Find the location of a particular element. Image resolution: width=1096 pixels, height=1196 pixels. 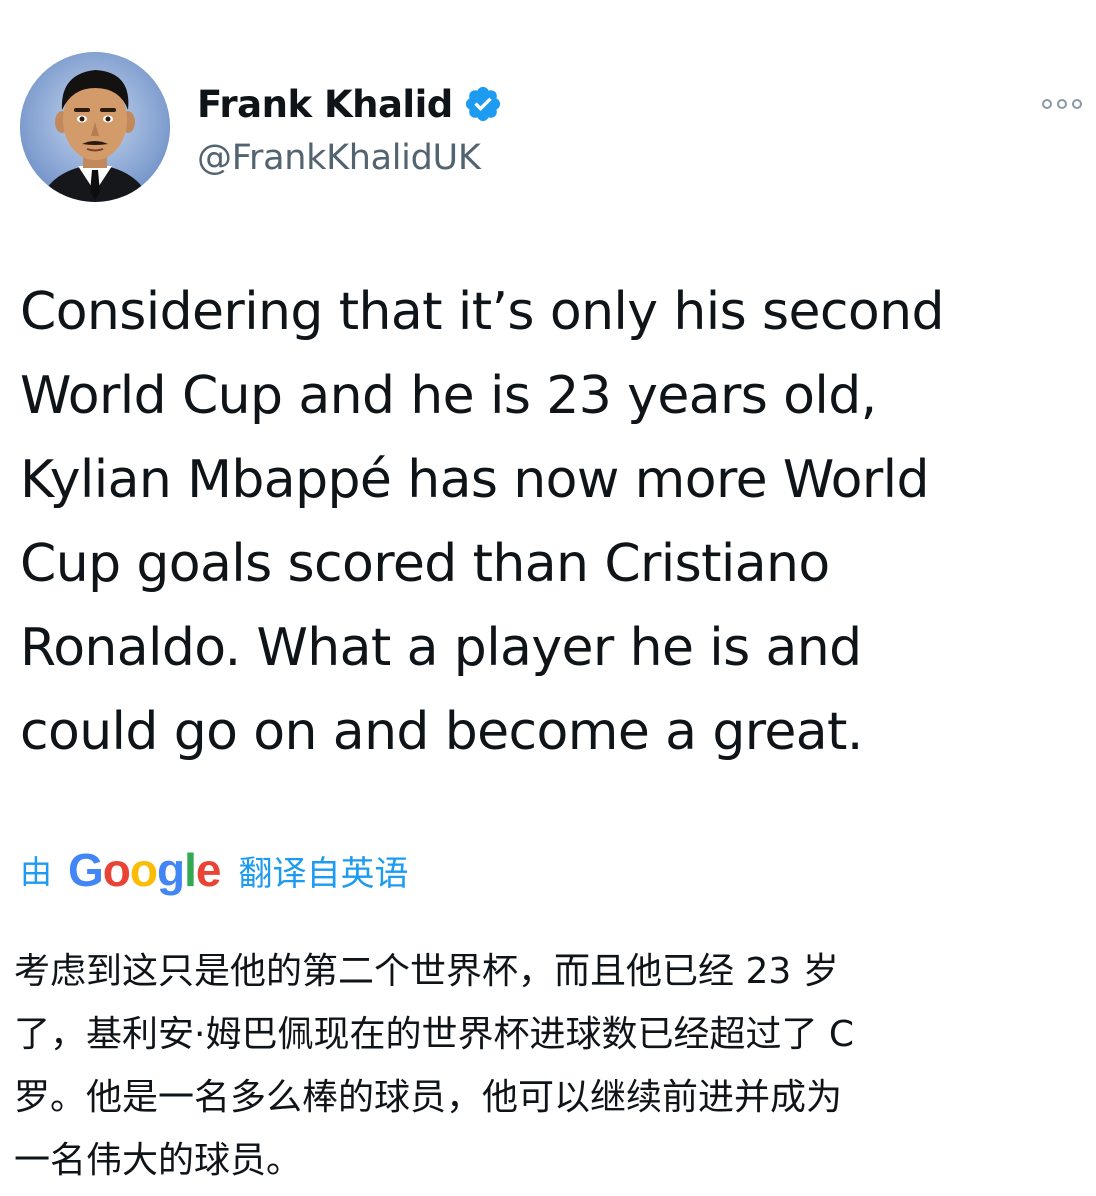

more-options-icon is located at coordinates (1062, 104).